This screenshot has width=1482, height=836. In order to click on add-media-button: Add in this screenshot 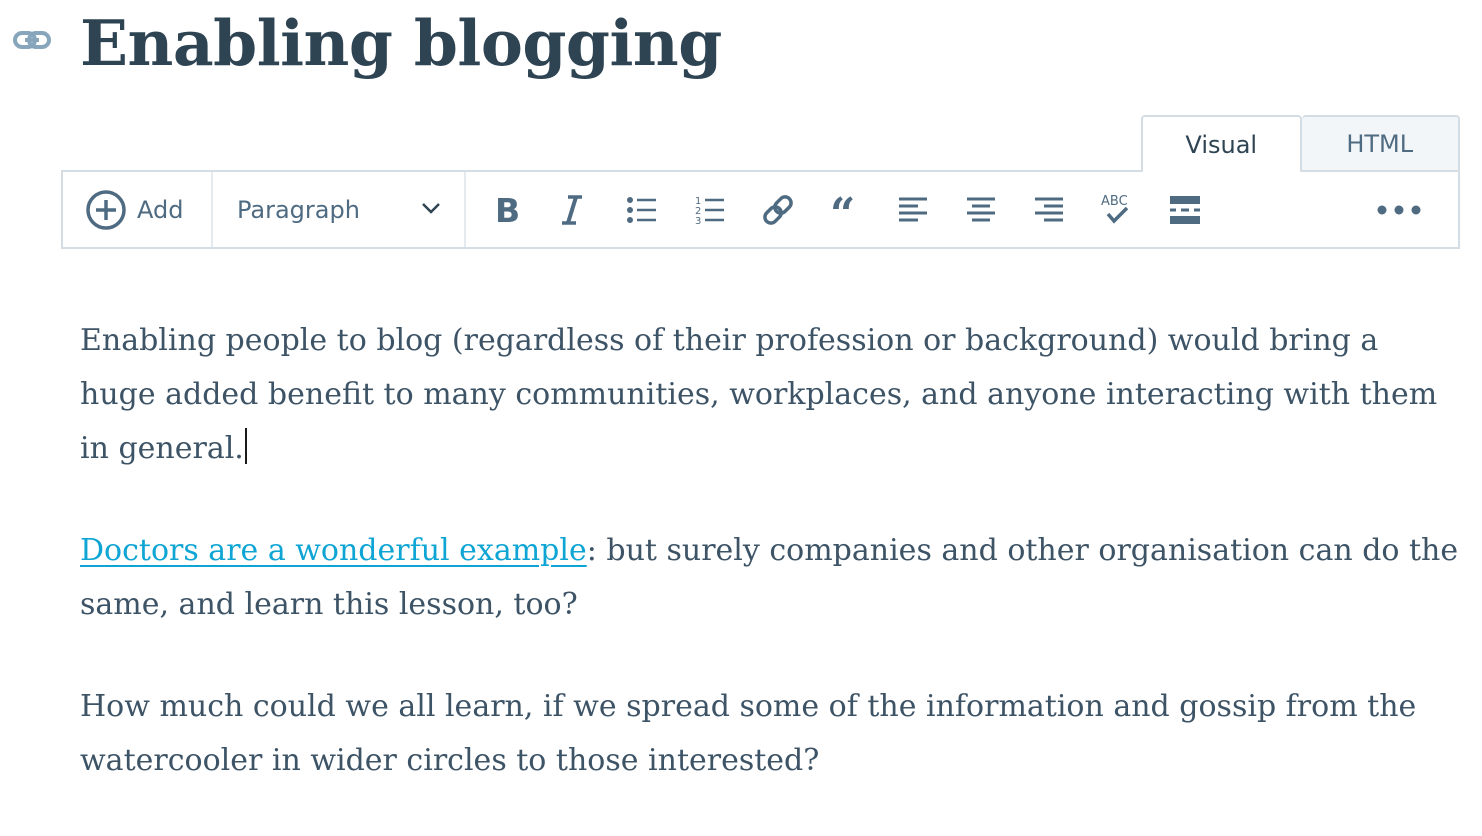, I will do `click(138, 209)`.